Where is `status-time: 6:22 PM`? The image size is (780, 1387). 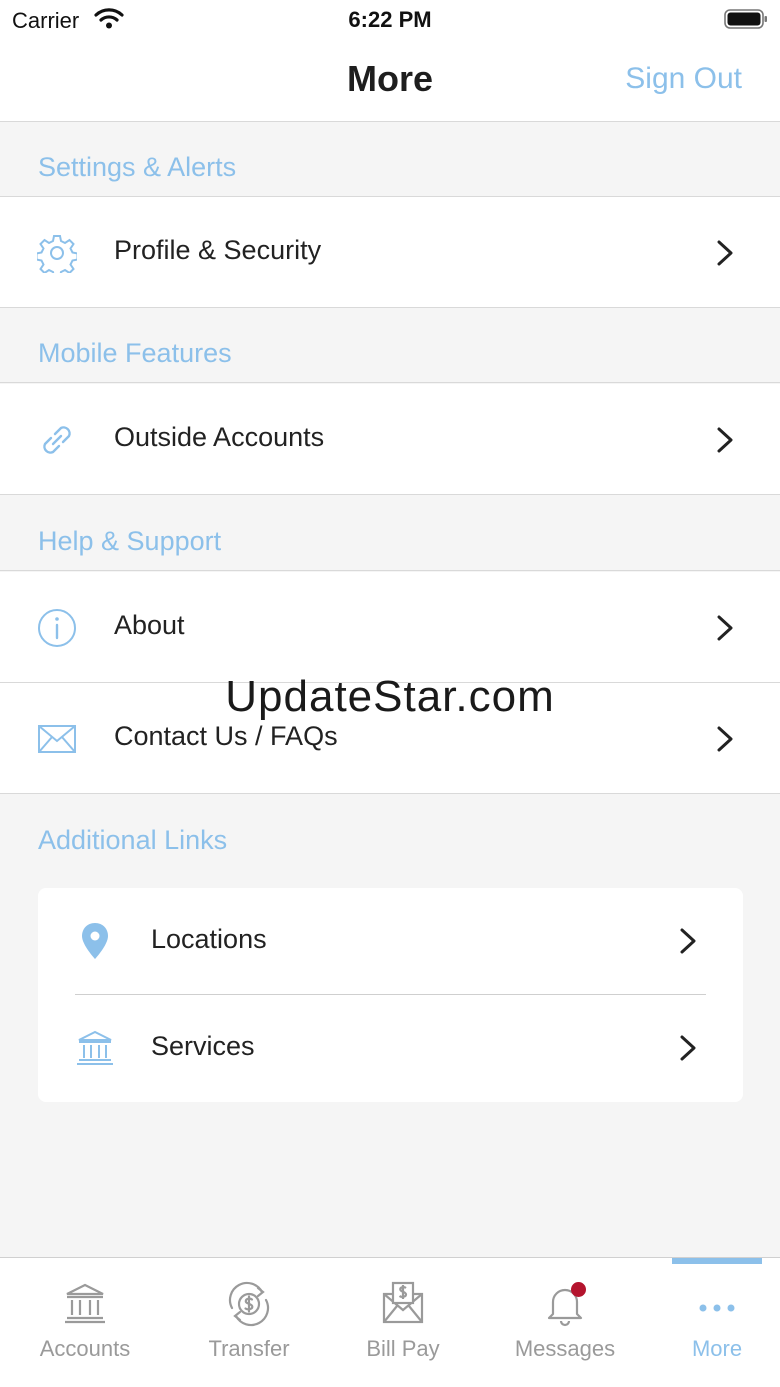
status-time: 6:22 PM is located at coordinates (390, 19).